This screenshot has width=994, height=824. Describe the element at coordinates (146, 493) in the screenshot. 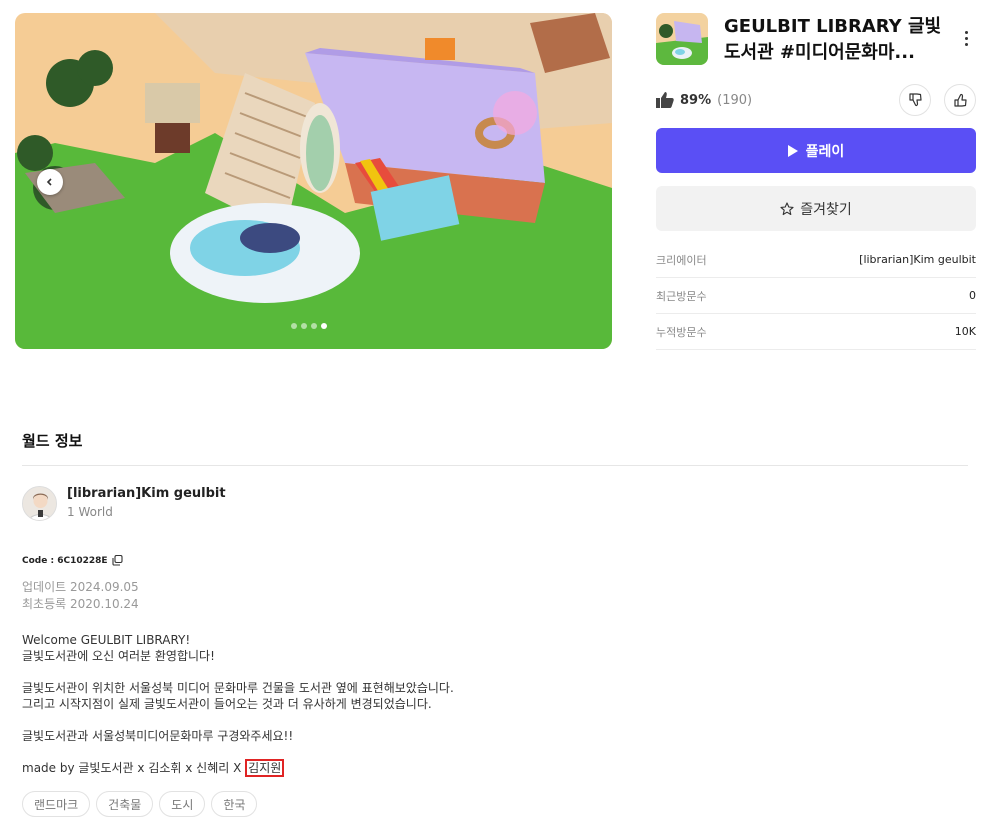

I see `creator-name: [librarian]Kim geulbit` at that location.